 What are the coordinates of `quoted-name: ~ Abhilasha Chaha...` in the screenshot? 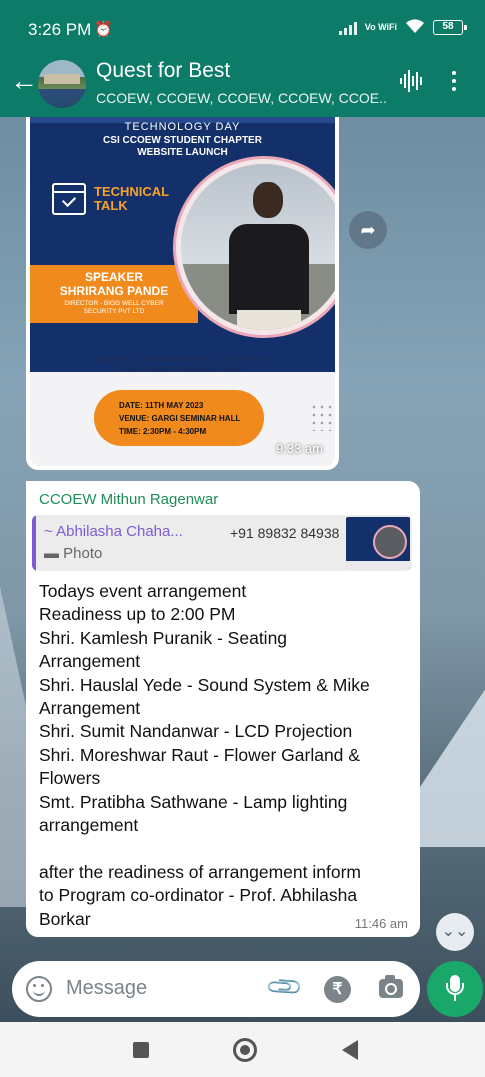 It's located at (113, 531).